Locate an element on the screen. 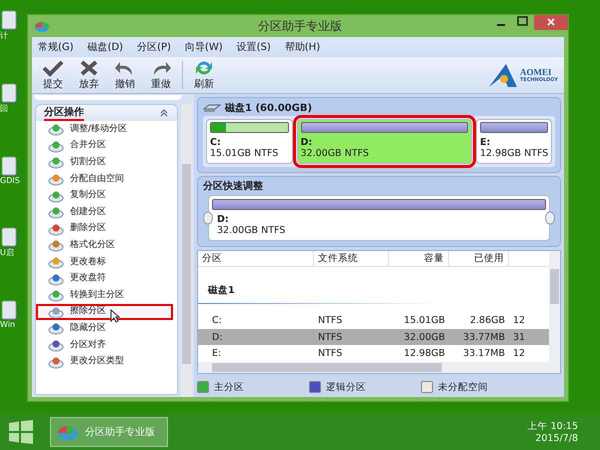 This screenshot has height=450, width=600. column-header: 容量 is located at coordinates (419, 258).